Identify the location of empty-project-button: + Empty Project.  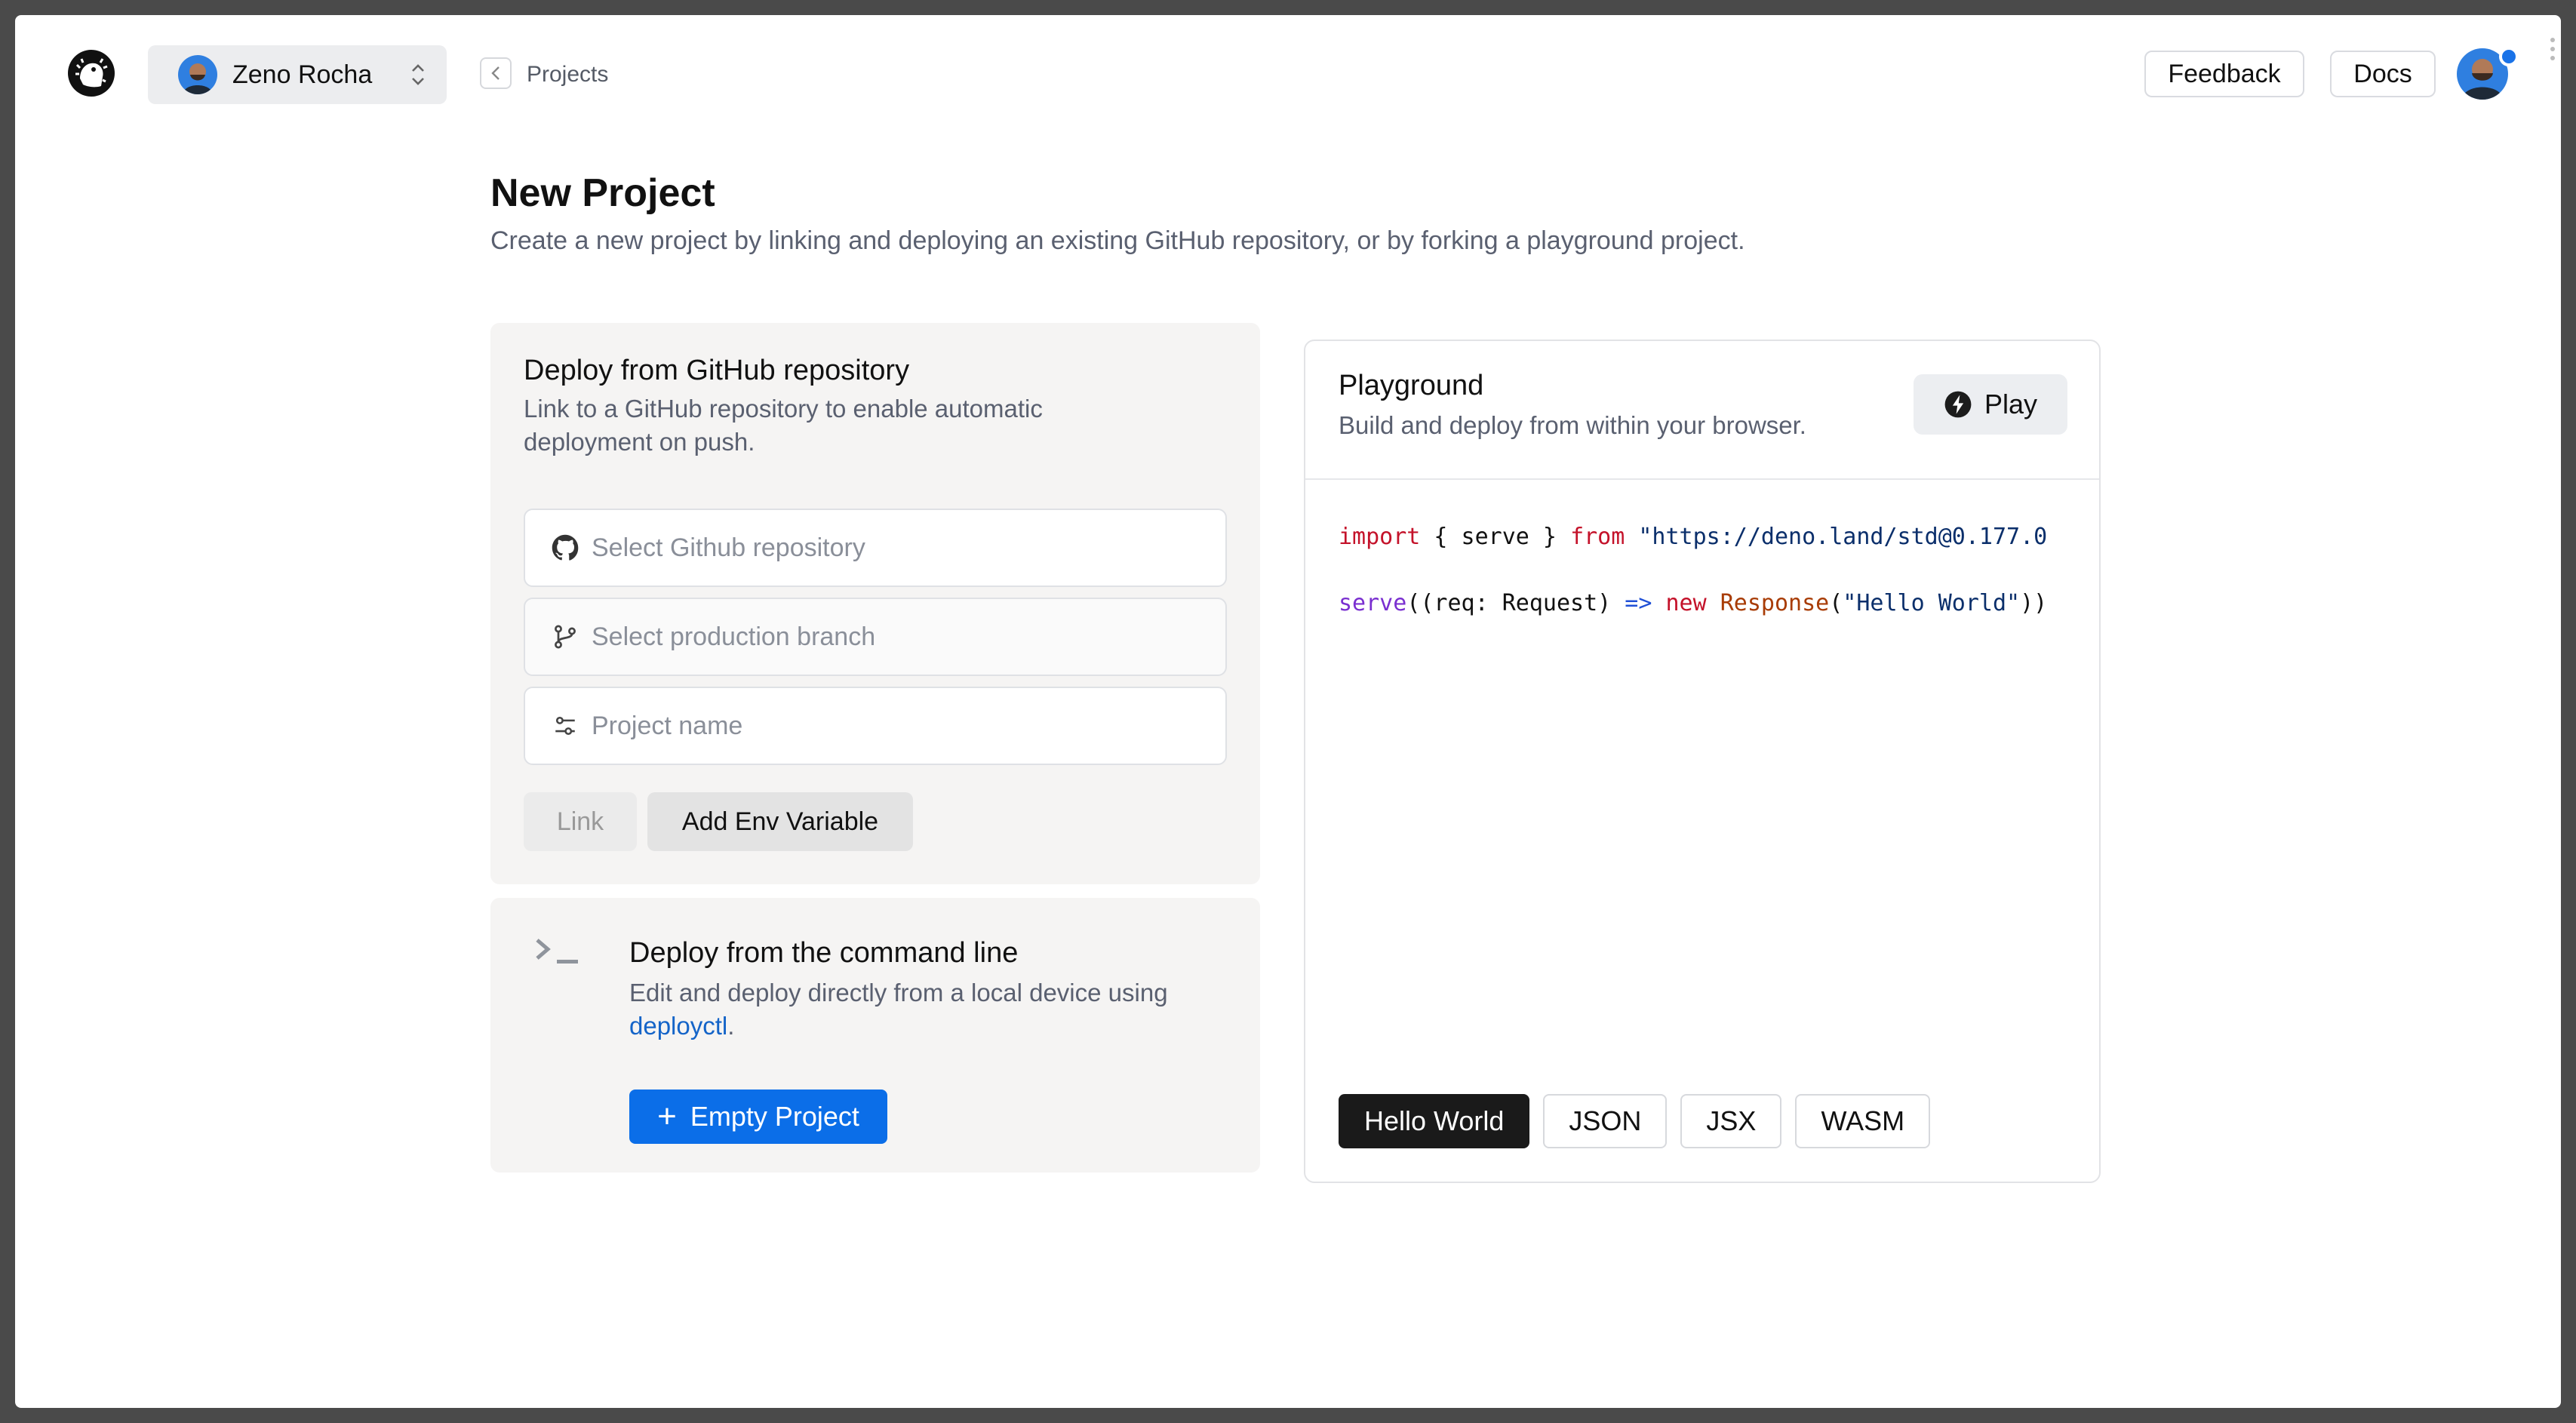
(758, 1117).